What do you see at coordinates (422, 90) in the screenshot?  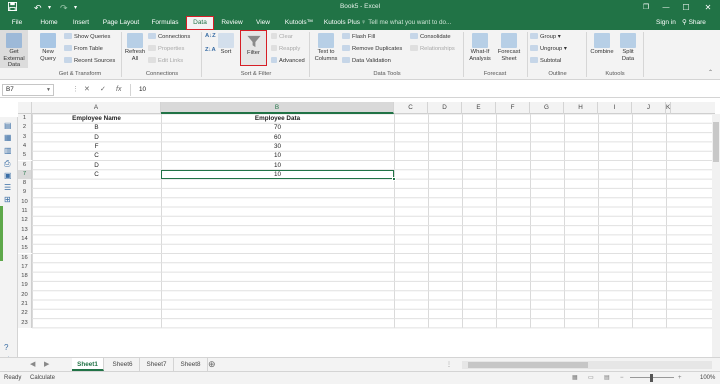 I see `formula-input: 10` at bounding box center [422, 90].